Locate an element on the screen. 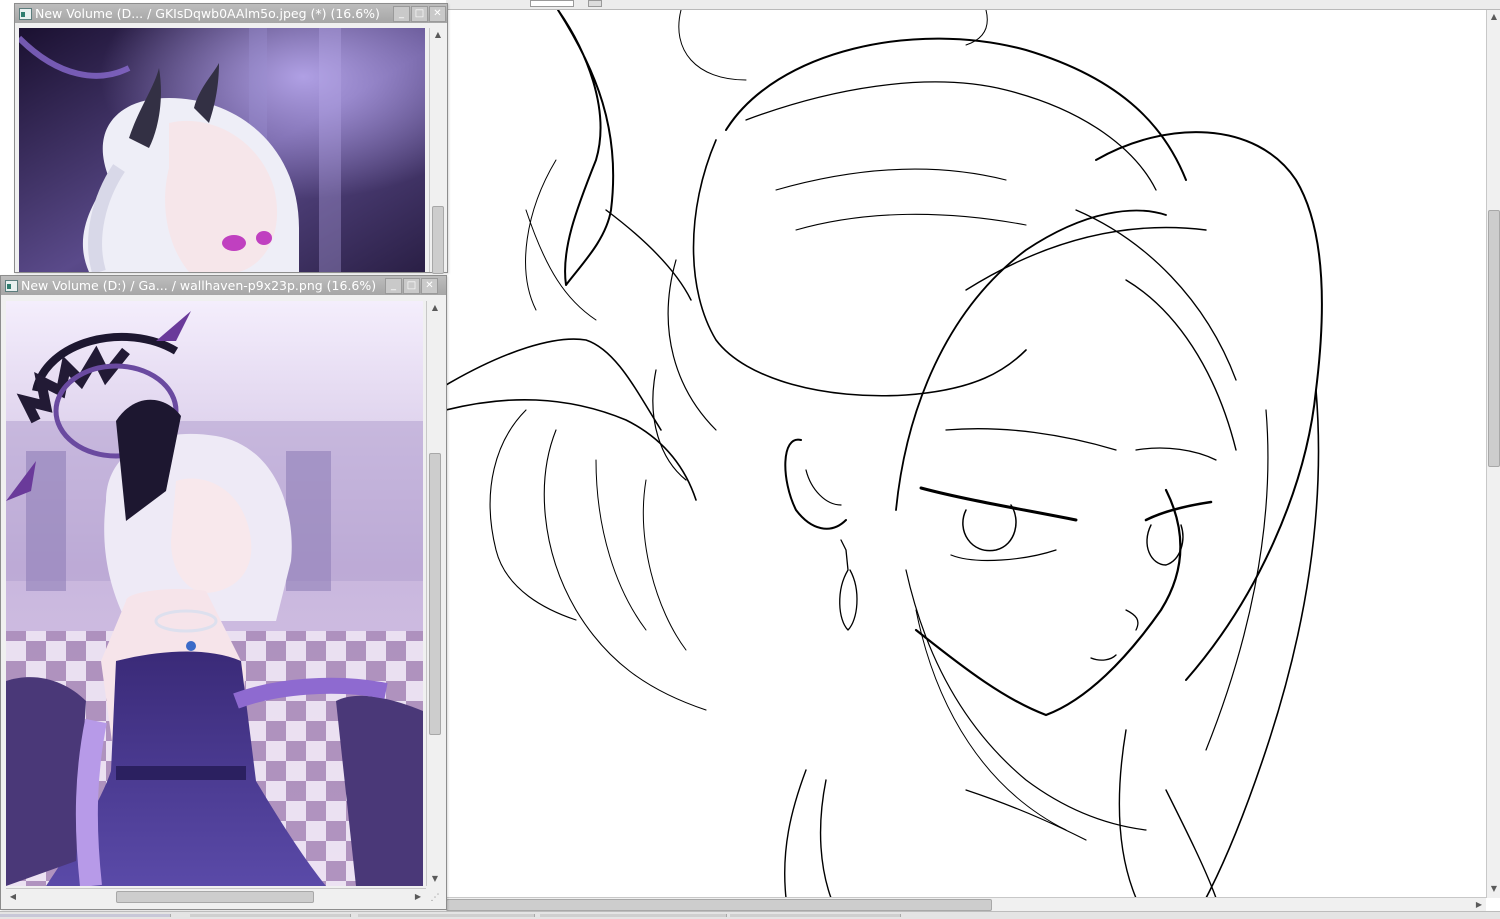  anime-artwork-image is located at coordinates (222, 150).